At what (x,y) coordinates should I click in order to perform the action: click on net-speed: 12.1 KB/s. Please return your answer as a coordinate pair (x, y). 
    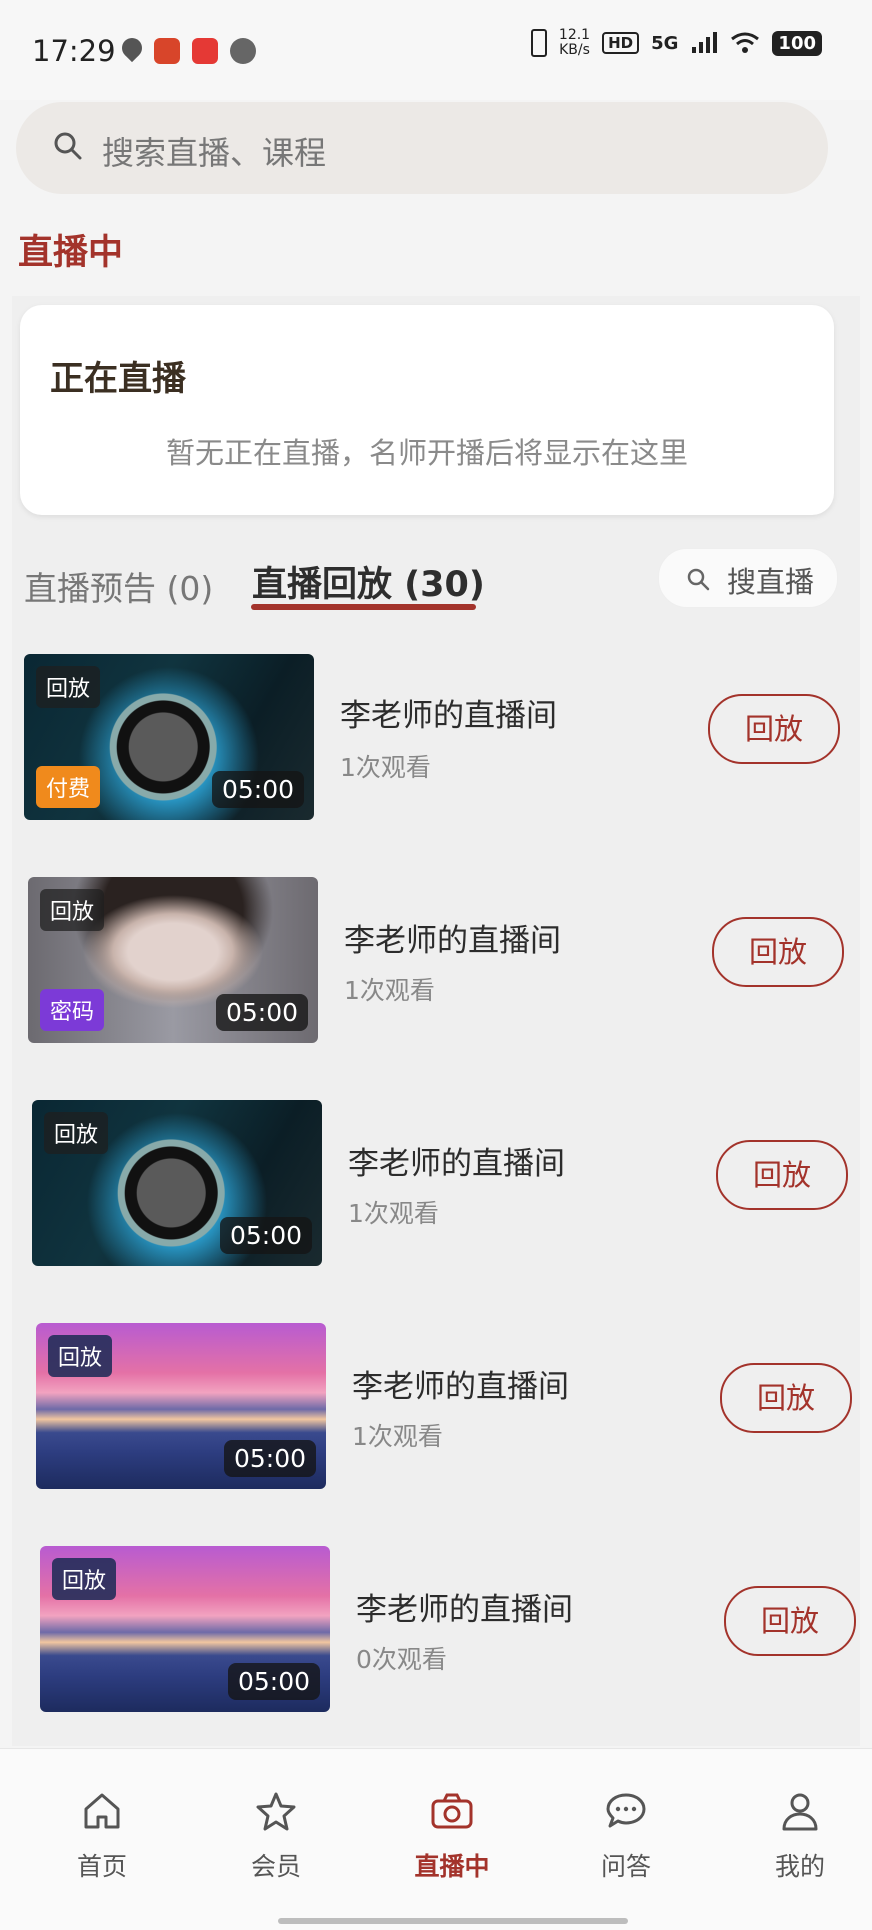
    Looking at the image, I should click on (574, 42).